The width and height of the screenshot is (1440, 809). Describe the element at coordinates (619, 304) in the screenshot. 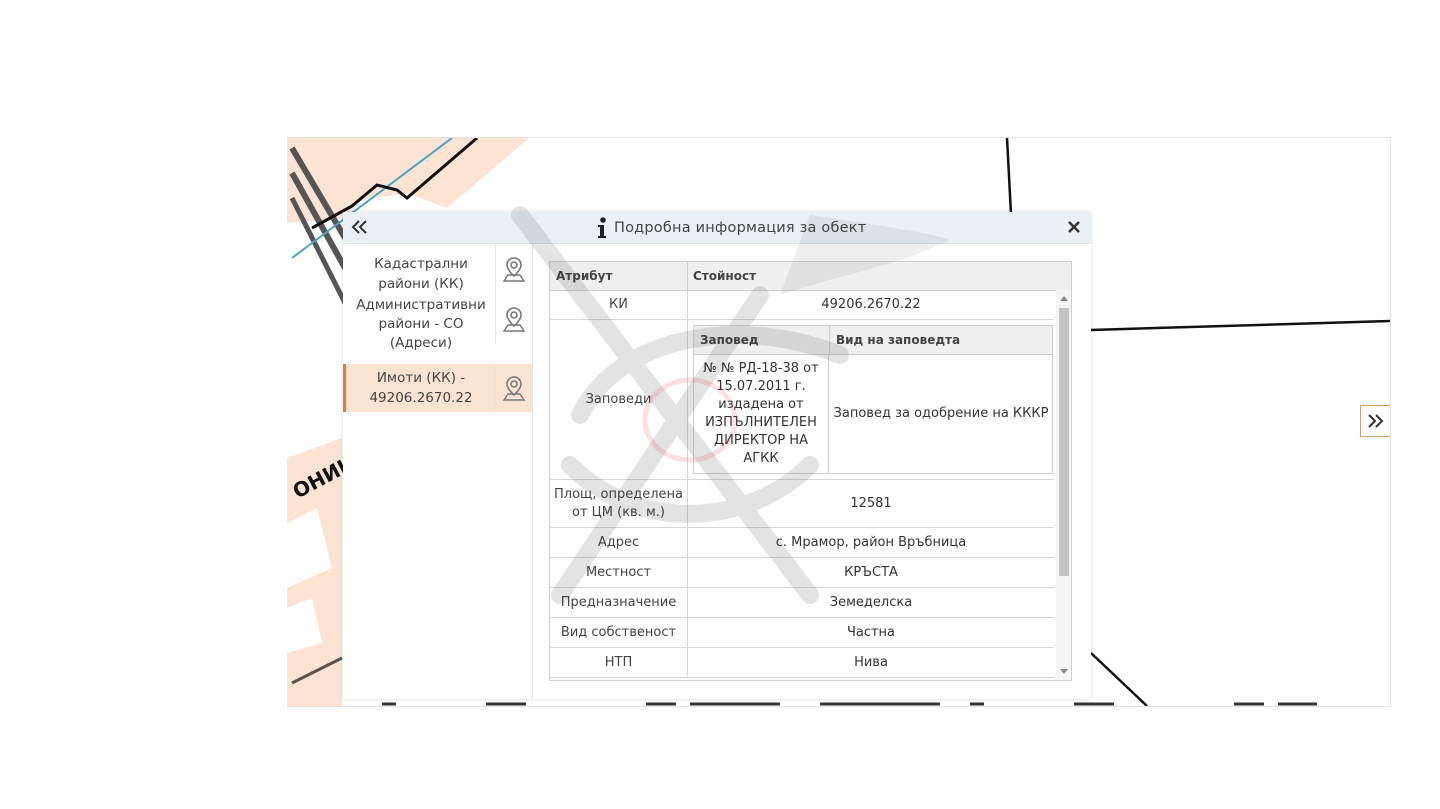

I see `attribute-name: КИ` at that location.